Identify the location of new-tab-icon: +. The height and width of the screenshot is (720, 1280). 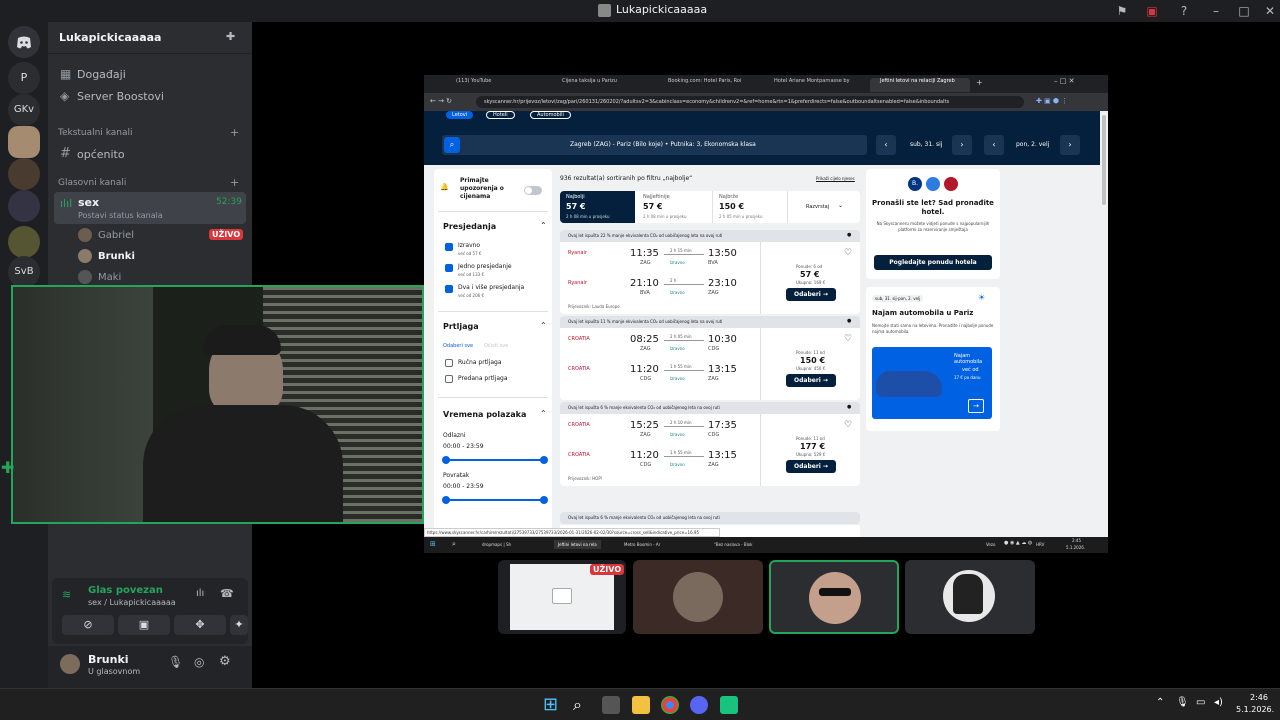
(979, 82).